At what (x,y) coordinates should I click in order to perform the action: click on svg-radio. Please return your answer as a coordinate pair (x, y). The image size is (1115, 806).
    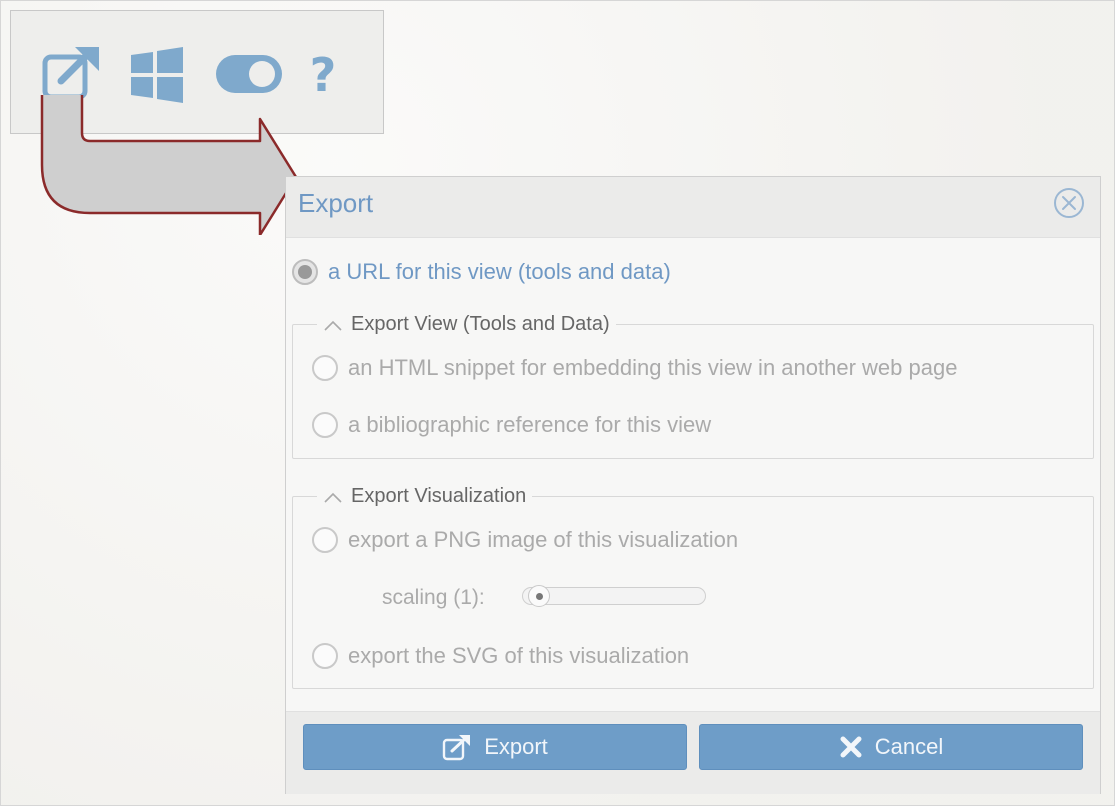
    Looking at the image, I should click on (325, 656).